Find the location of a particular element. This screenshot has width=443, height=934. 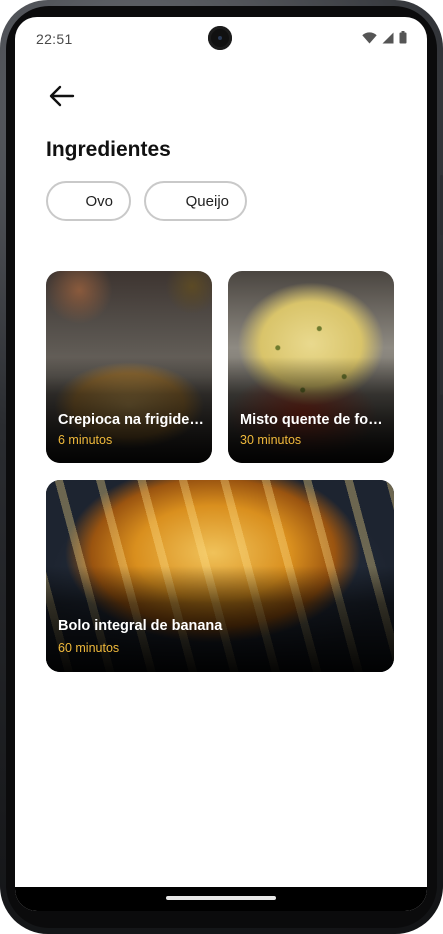

recipe-title: Crepioca na frigideira is located at coordinates (131, 420).